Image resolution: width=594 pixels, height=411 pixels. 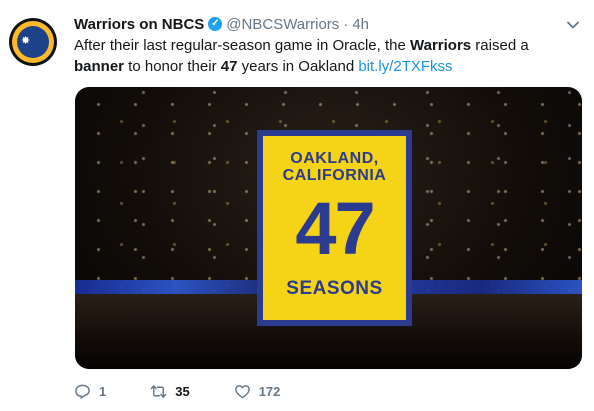 What do you see at coordinates (360, 24) in the screenshot?
I see `timestamp: 4h` at bounding box center [360, 24].